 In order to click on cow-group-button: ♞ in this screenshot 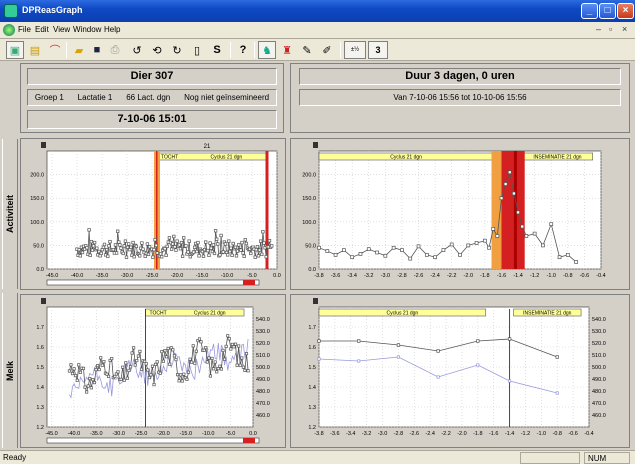, I will do `click(267, 50)`.